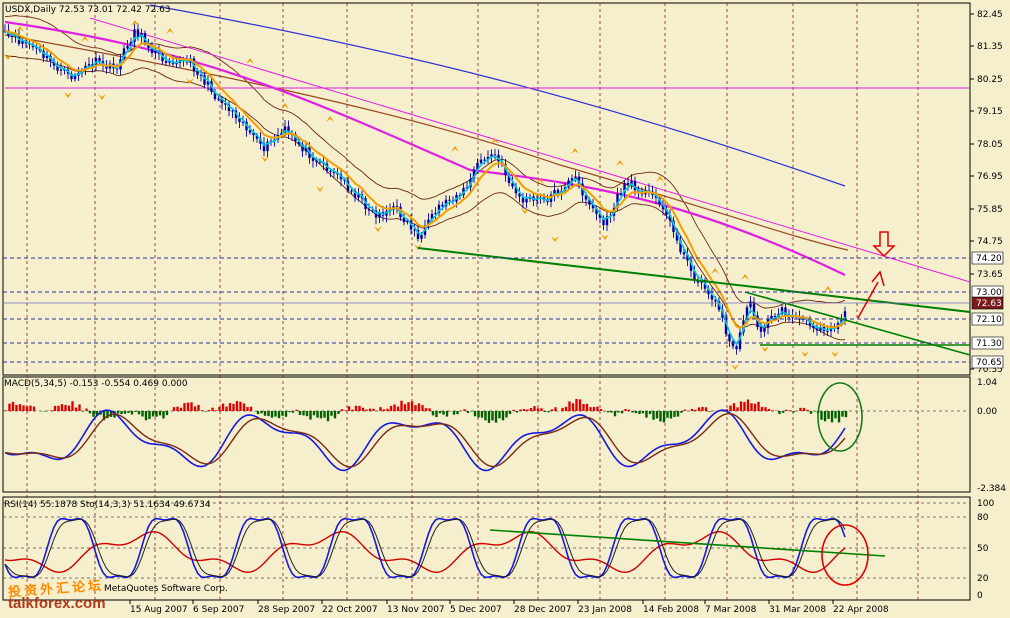 The image size is (1010, 618). I want to click on rsi-tick-label: 100, so click(985, 504).